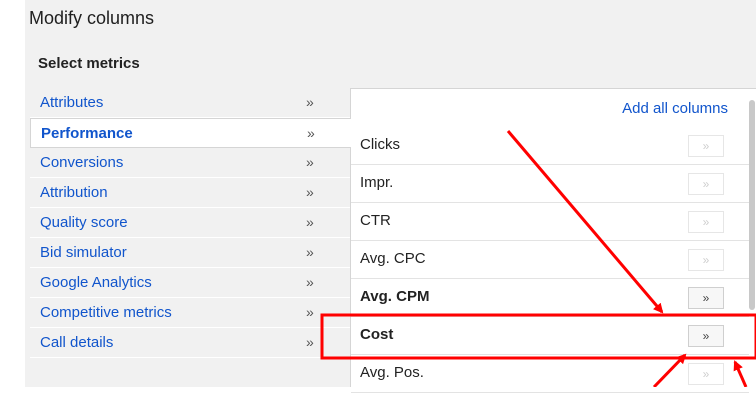 This screenshot has height=393, width=756. What do you see at coordinates (538, 336) in the screenshot?
I see `highlight-box` at bounding box center [538, 336].